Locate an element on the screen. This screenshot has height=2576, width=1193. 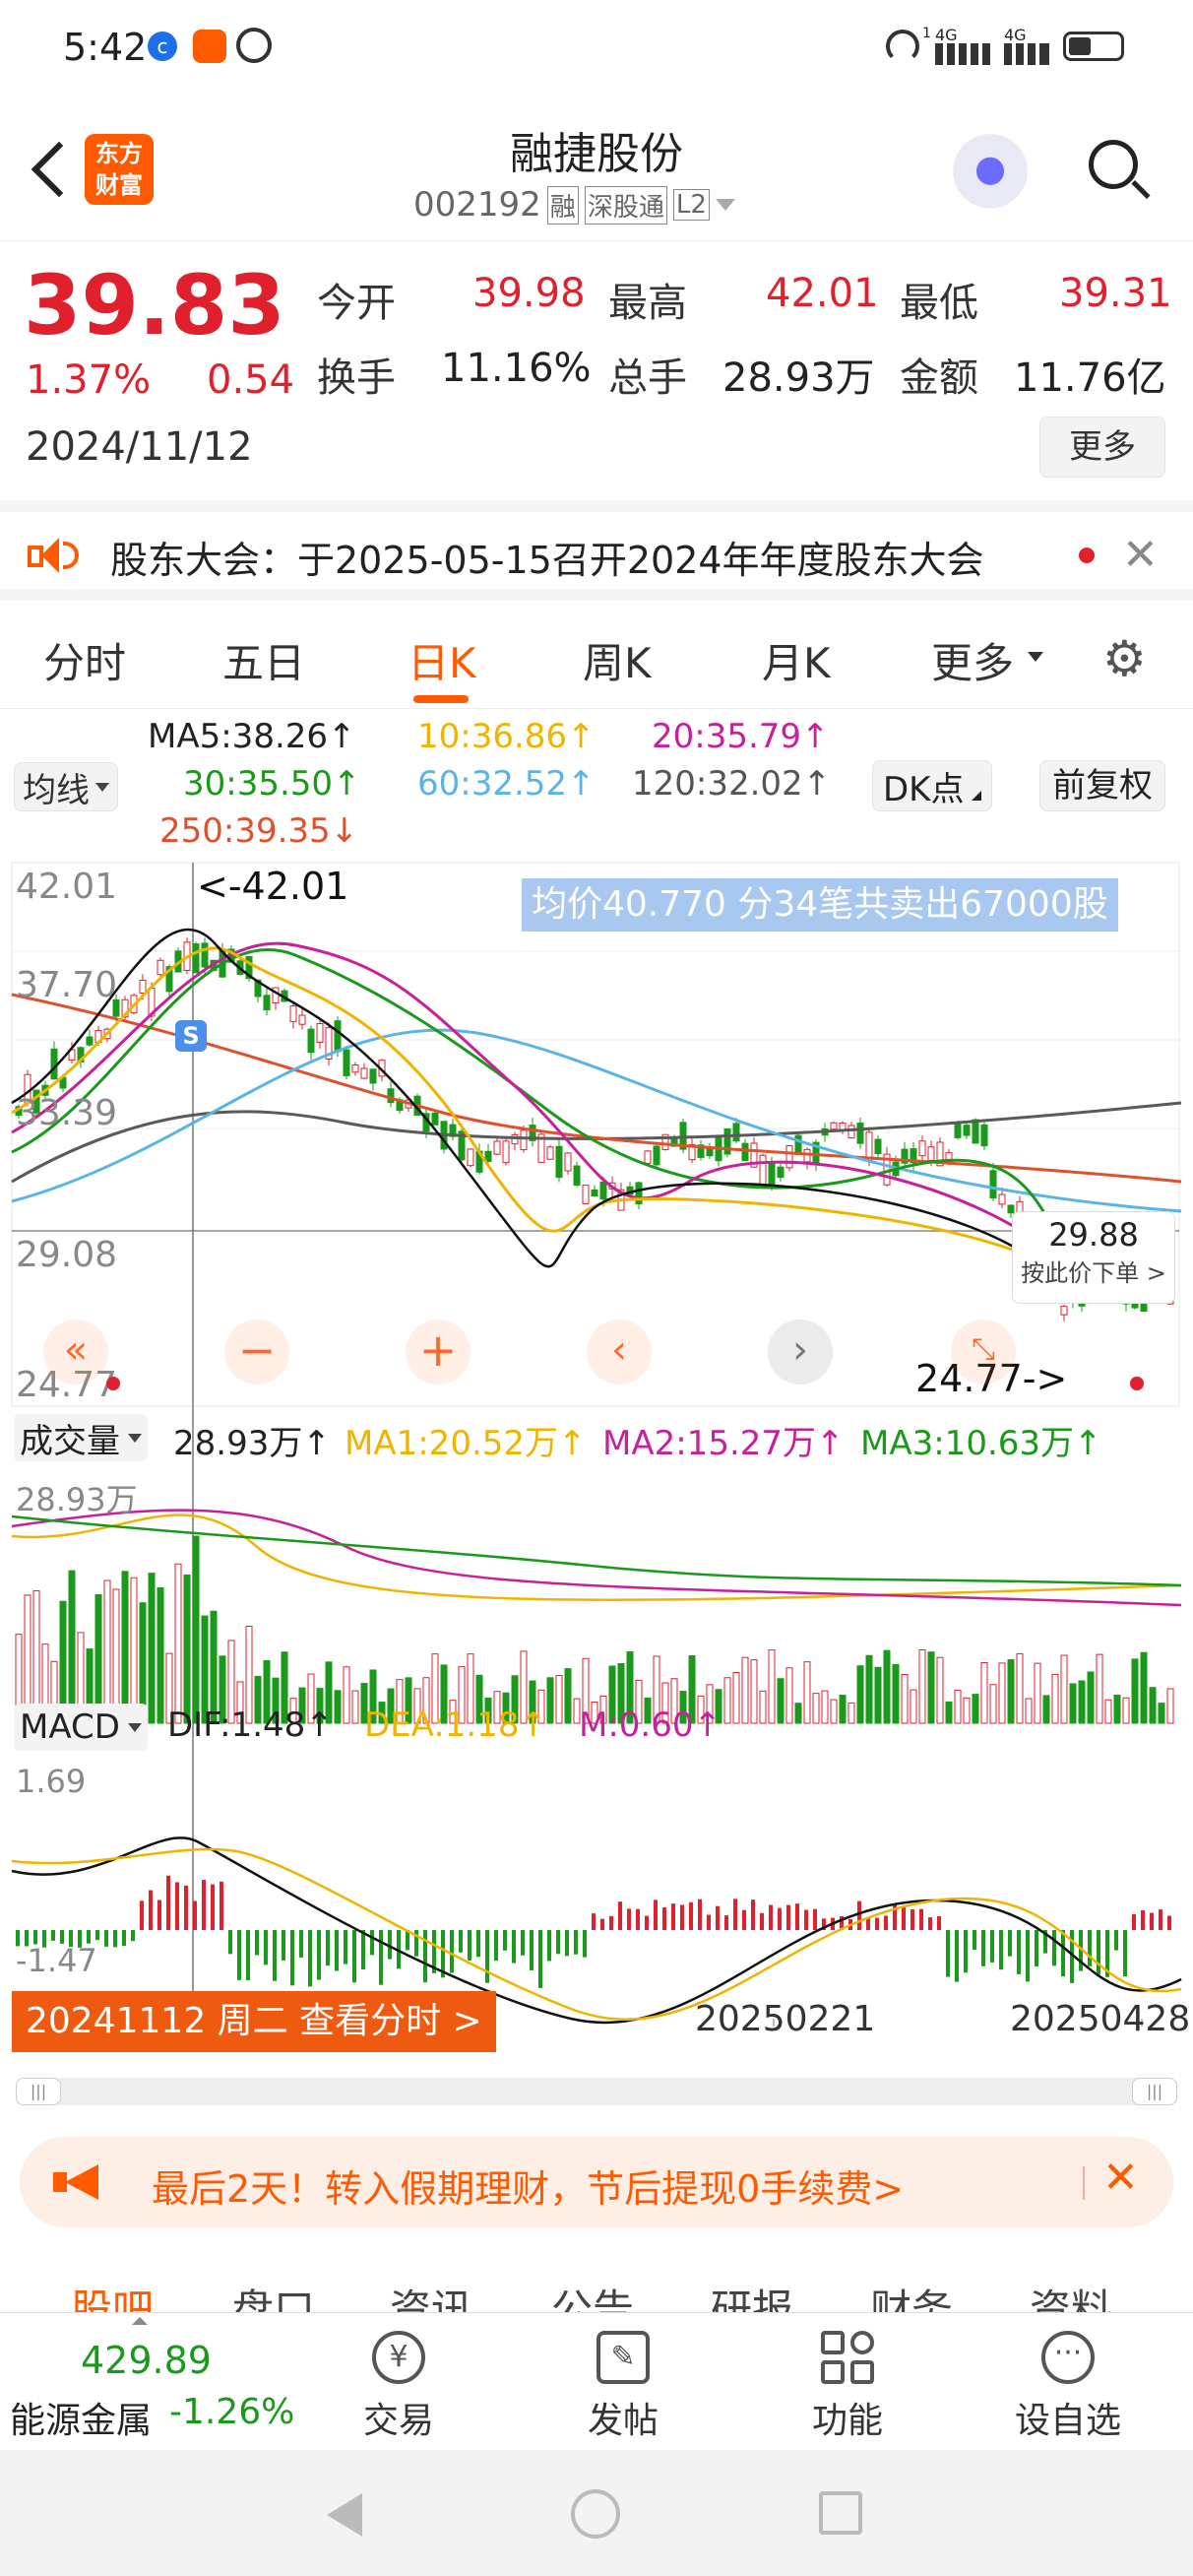
adjust-mode-button: 前复权 is located at coordinates (1102, 785).